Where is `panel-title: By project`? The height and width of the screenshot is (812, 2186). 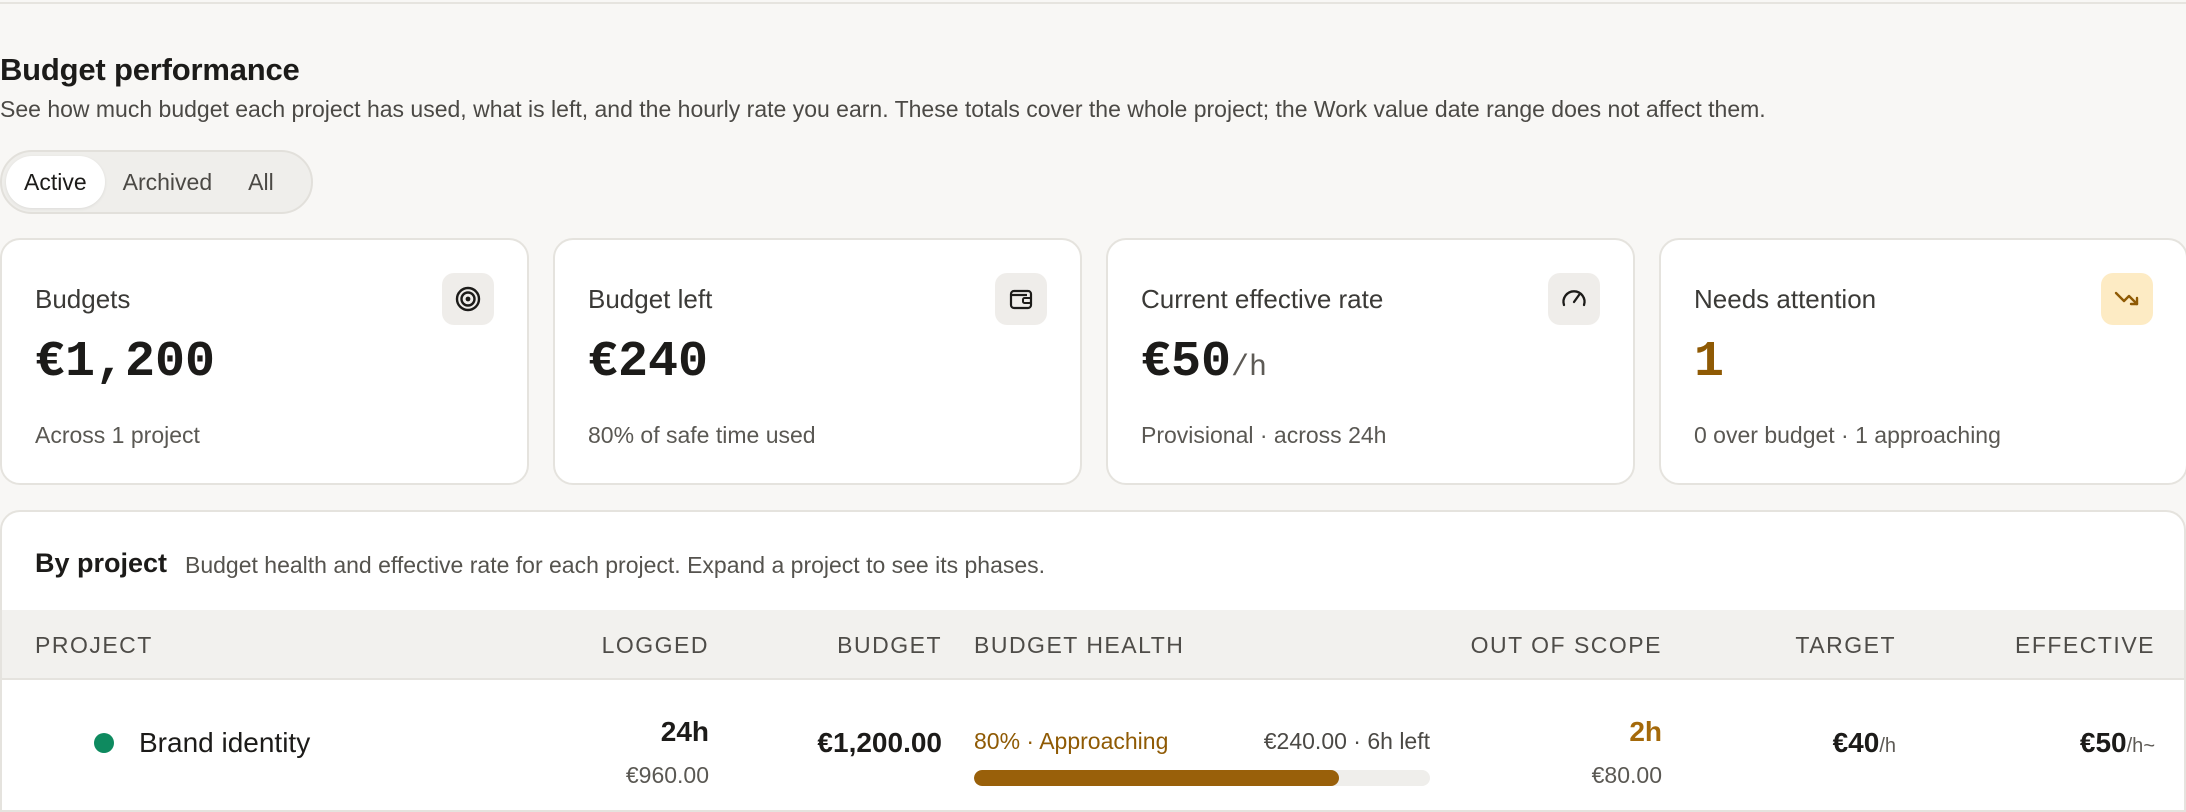 panel-title: By project is located at coordinates (101, 563).